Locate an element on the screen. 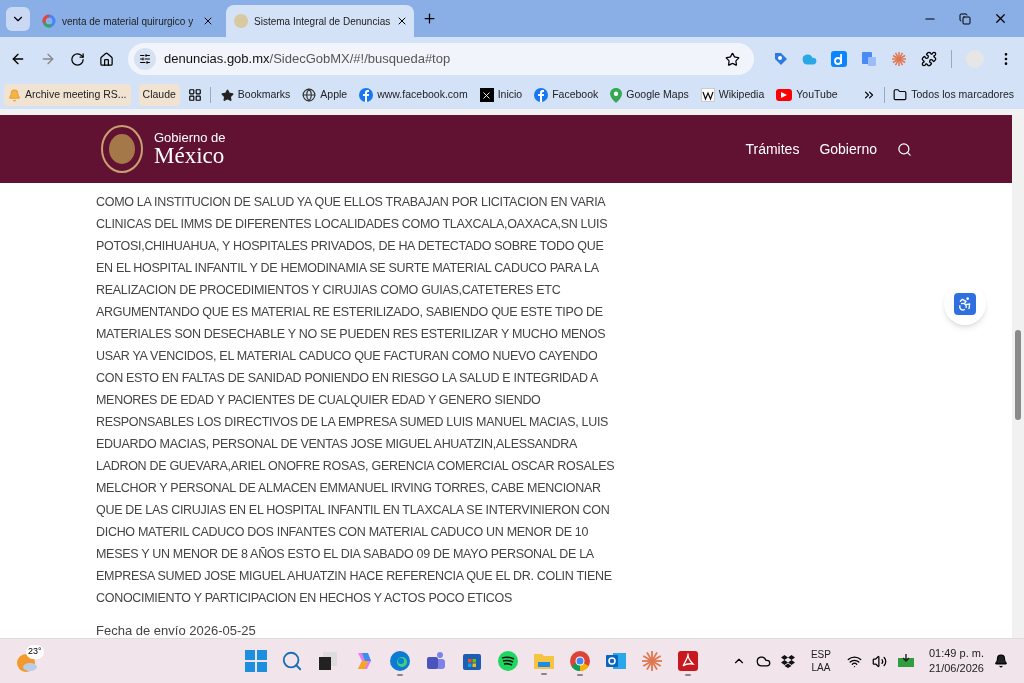 Image resolution: width=1024 pixels, height=683 pixels. wifi-icon is located at coordinates (854, 661).